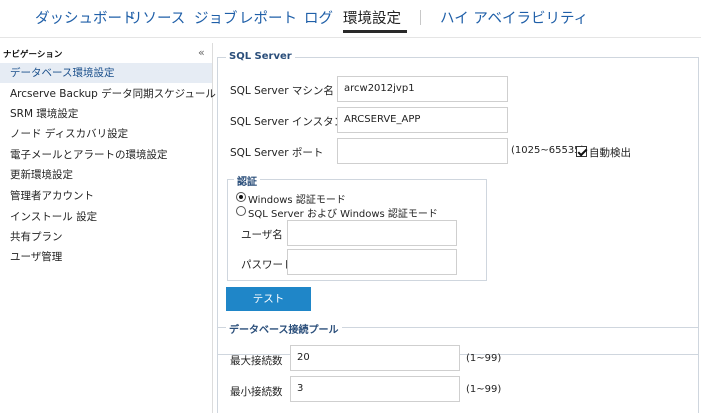  Describe the element at coordinates (106, 196) in the screenshot. I see `sidebar-item-admin-account: 管理者アカウント` at that location.